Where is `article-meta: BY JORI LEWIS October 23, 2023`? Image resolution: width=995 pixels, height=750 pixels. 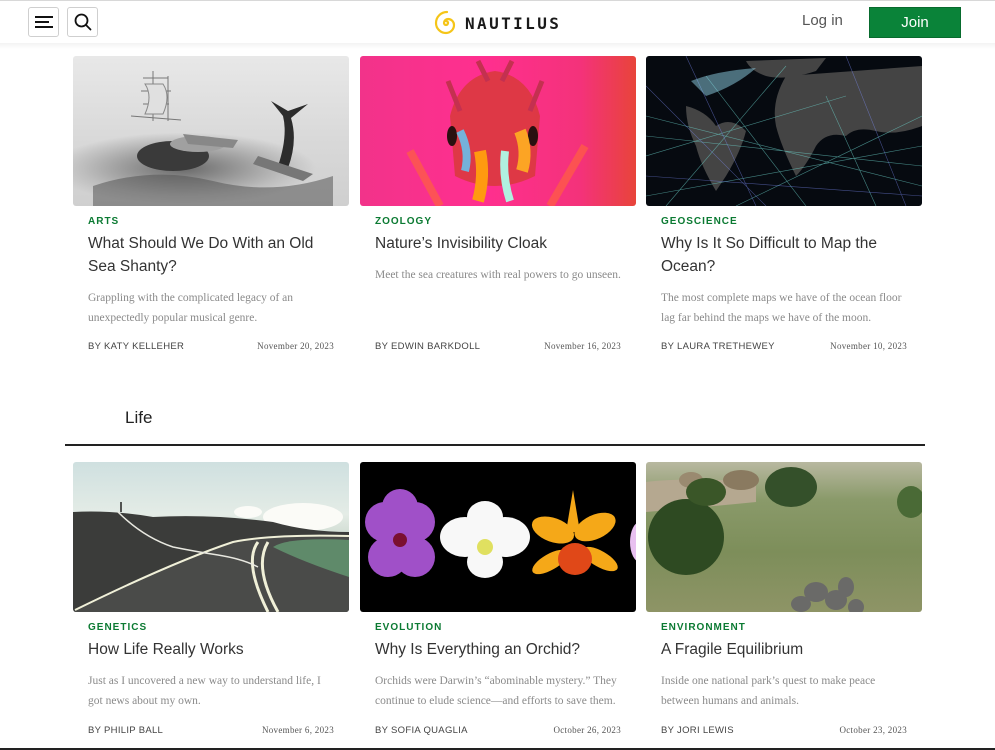
article-meta: BY JORI LEWIS October 23, 2023 is located at coordinates (784, 730).